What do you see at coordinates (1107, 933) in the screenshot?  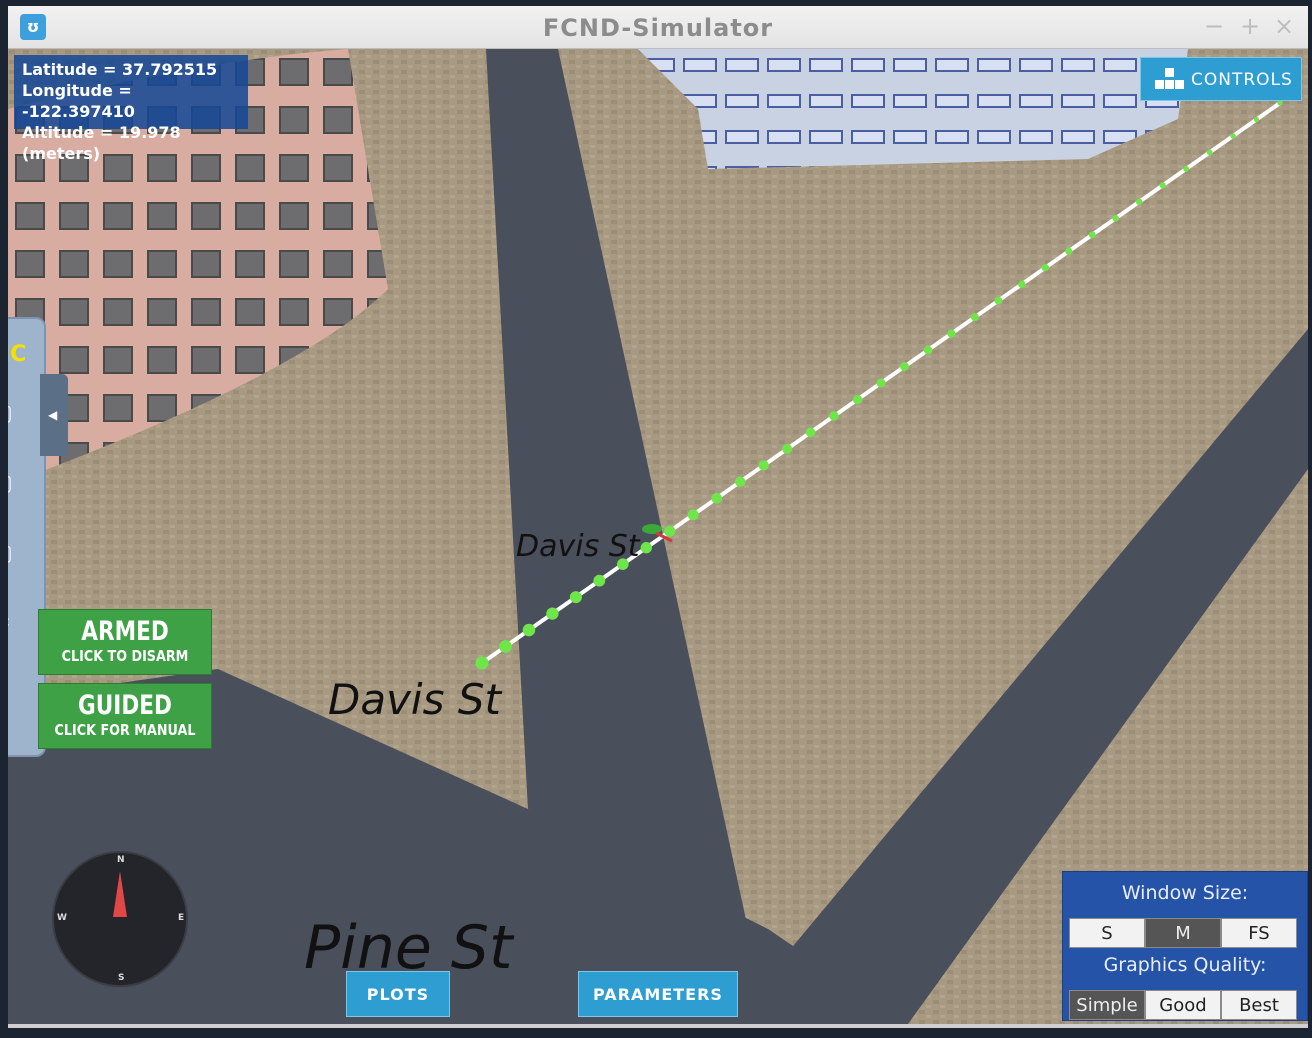 I see `window-size-s: S` at bounding box center [1107, 933].